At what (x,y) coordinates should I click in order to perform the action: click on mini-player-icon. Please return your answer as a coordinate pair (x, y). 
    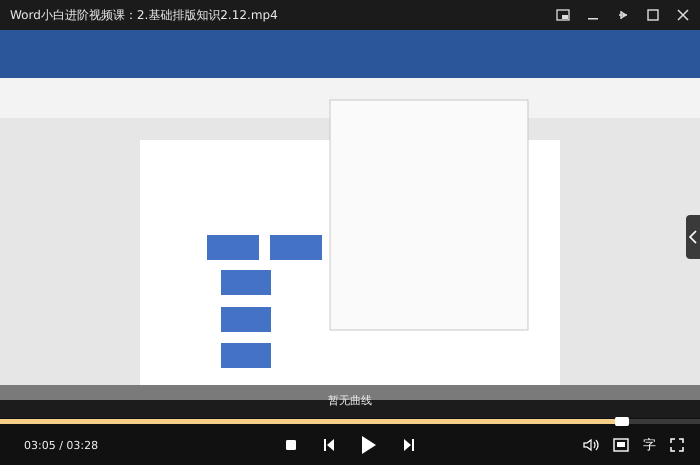
    Looking at the image, I should click on (563, 15).